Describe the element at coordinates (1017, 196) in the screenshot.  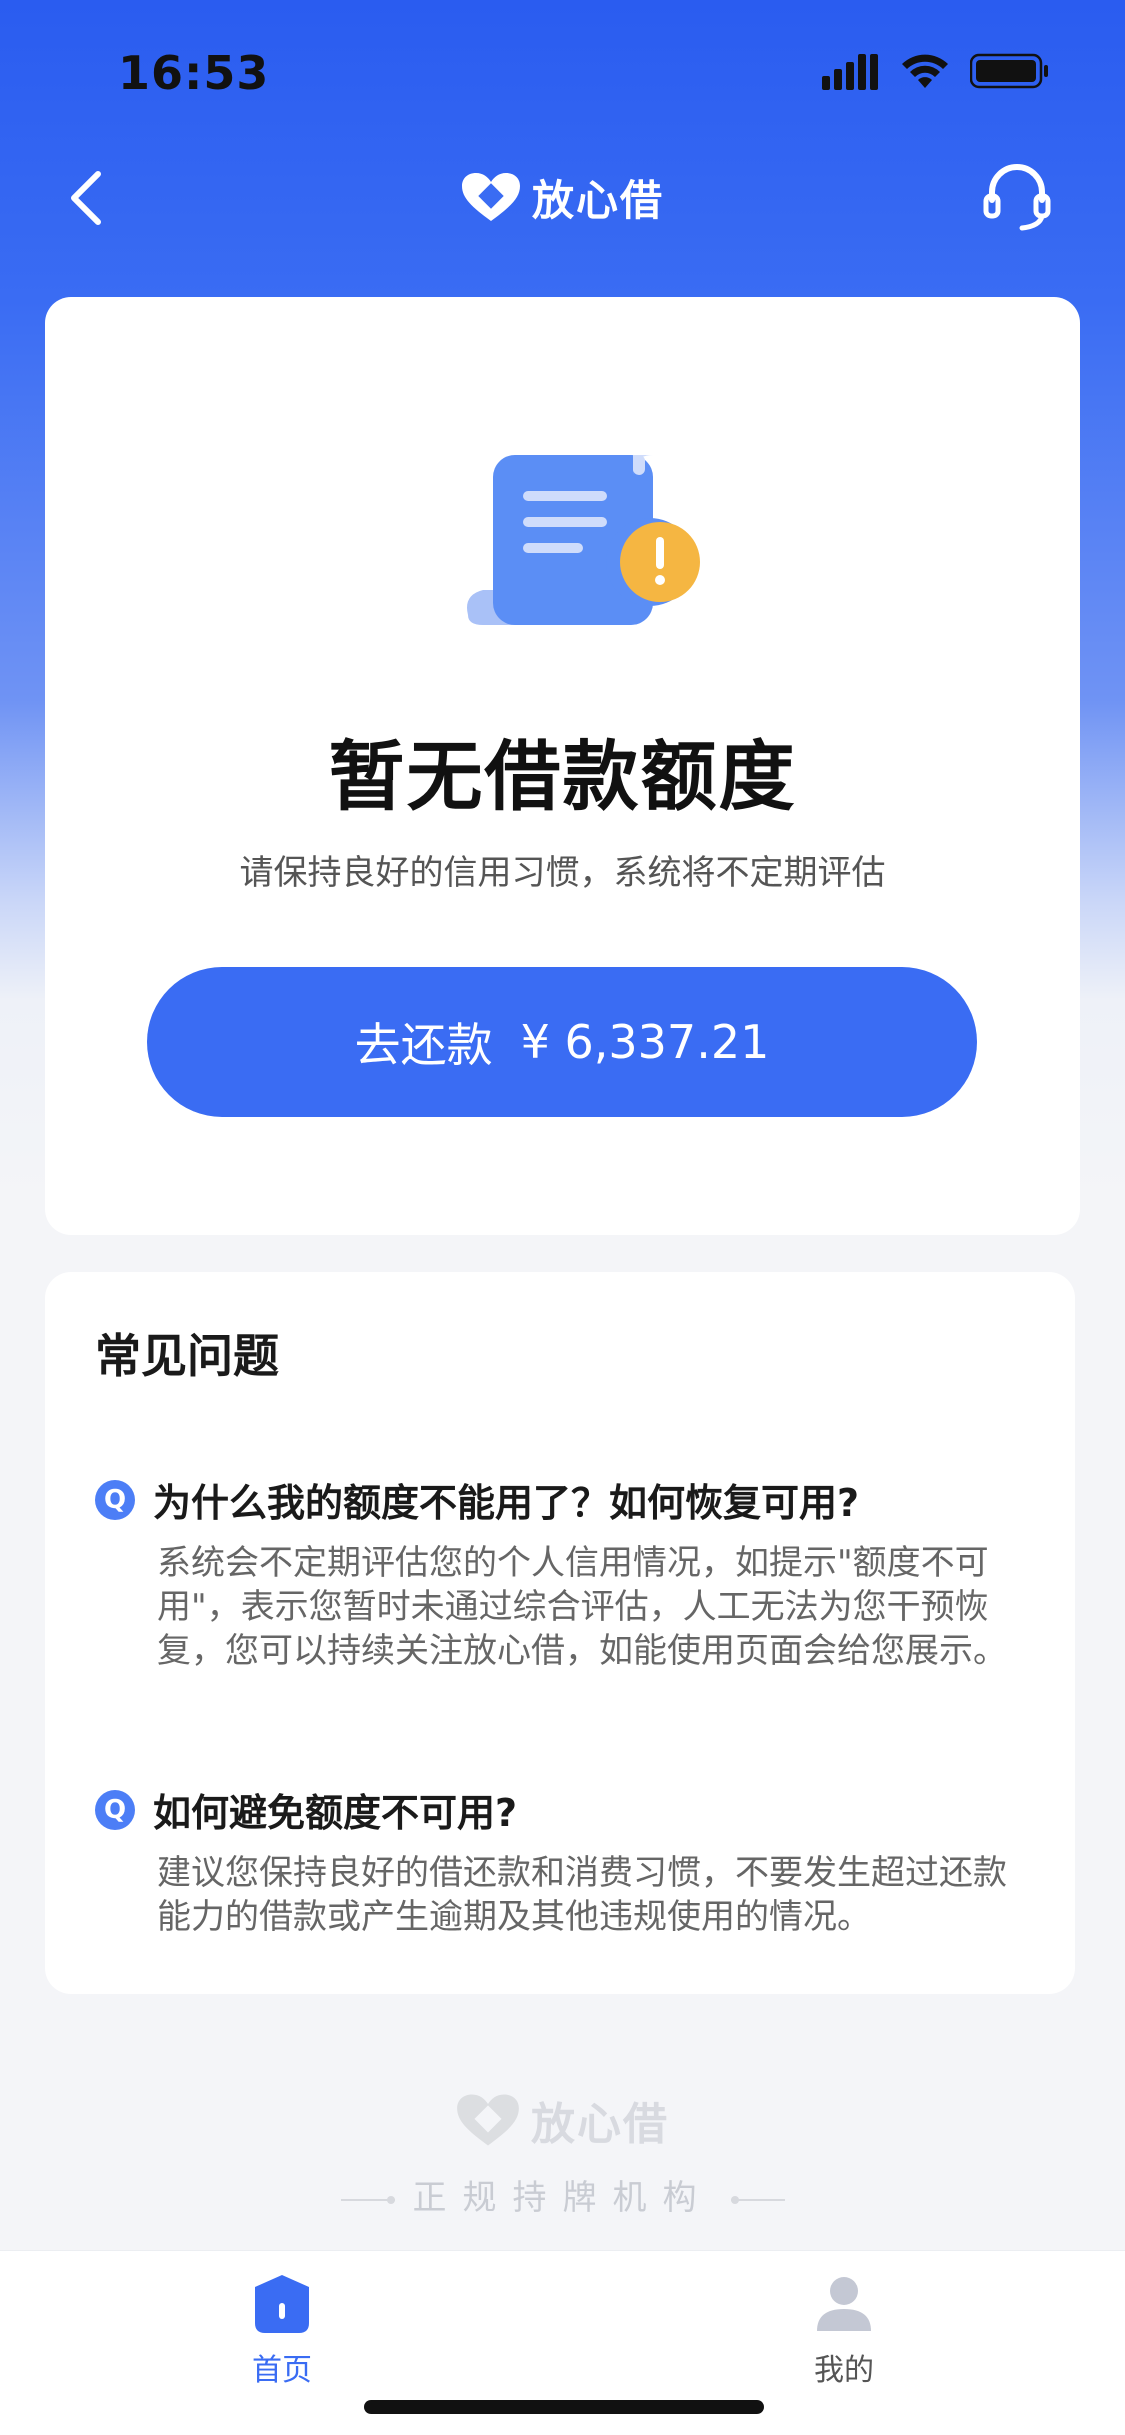
I see `headset-icon` at that location.